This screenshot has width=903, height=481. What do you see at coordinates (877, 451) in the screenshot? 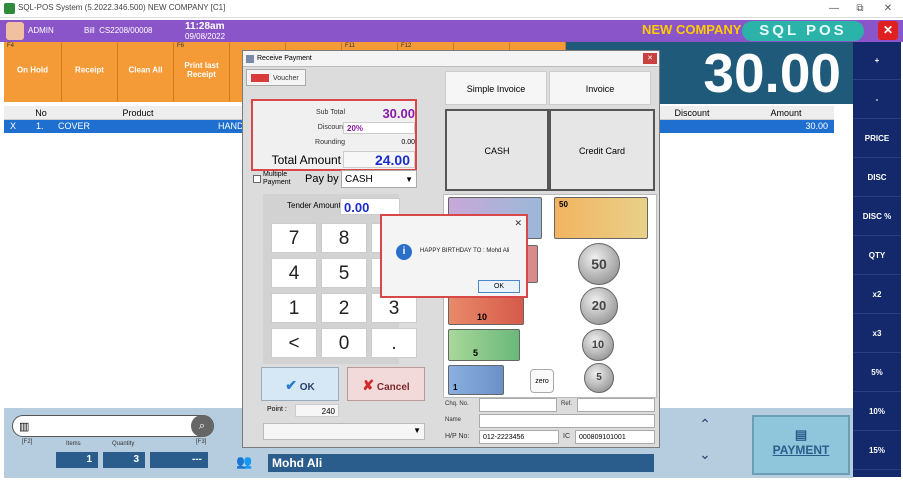
I see `fifteen-percent-button: 15%` at bounding box center [877, 451].